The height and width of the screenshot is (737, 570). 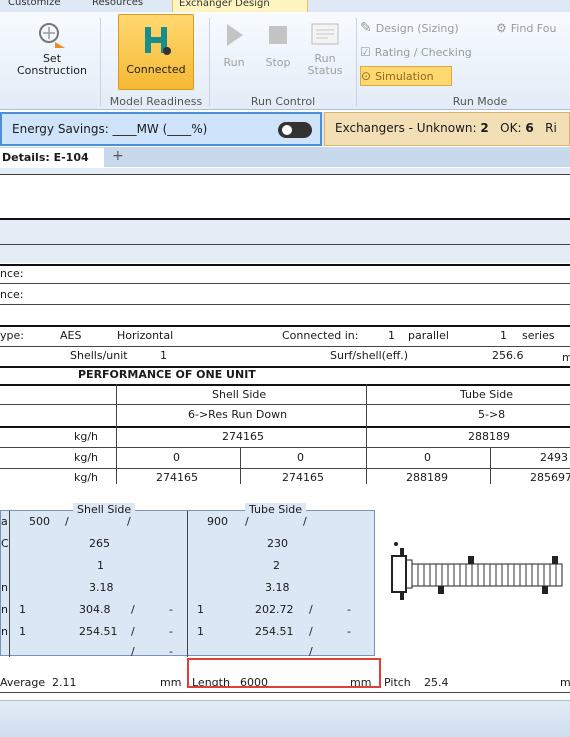 What do you see at coordinates (311, 609) in the screenshot?
I see `tube-conn-sep: /` at bounding box center [311, 609].